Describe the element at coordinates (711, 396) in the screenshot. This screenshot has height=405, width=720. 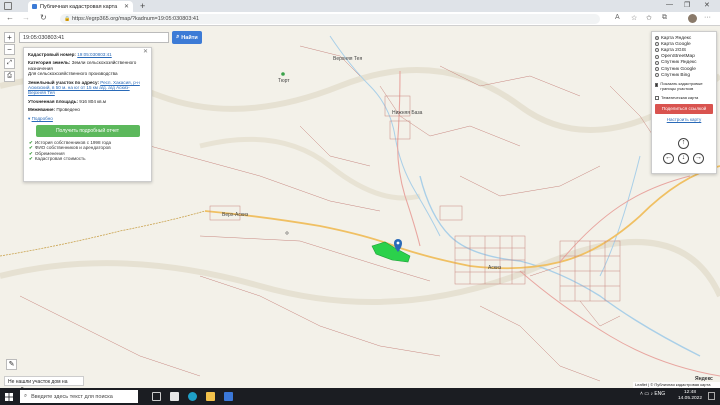
I see `notifications-icon` at that location.